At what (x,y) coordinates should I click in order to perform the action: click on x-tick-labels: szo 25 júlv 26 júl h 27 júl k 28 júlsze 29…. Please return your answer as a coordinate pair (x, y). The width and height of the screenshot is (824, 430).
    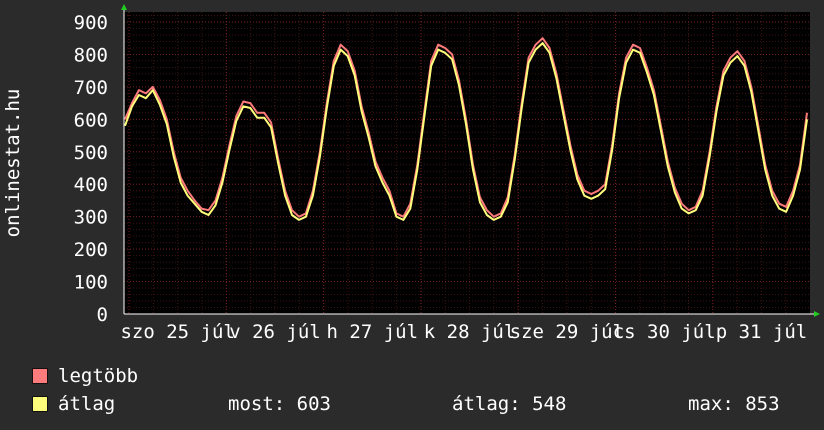
    Looking at the image, I should click on (463, 332).